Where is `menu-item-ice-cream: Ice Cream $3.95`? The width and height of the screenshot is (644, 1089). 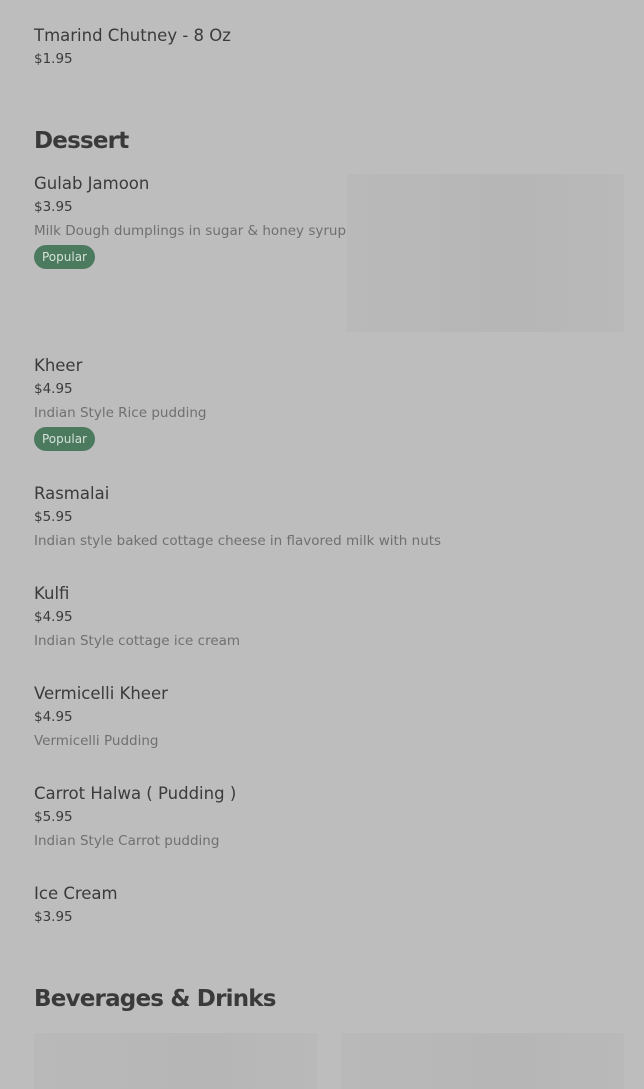 menu-item-ice-cream: Ice Cream $3.95 is located at coordinates (334, 904).